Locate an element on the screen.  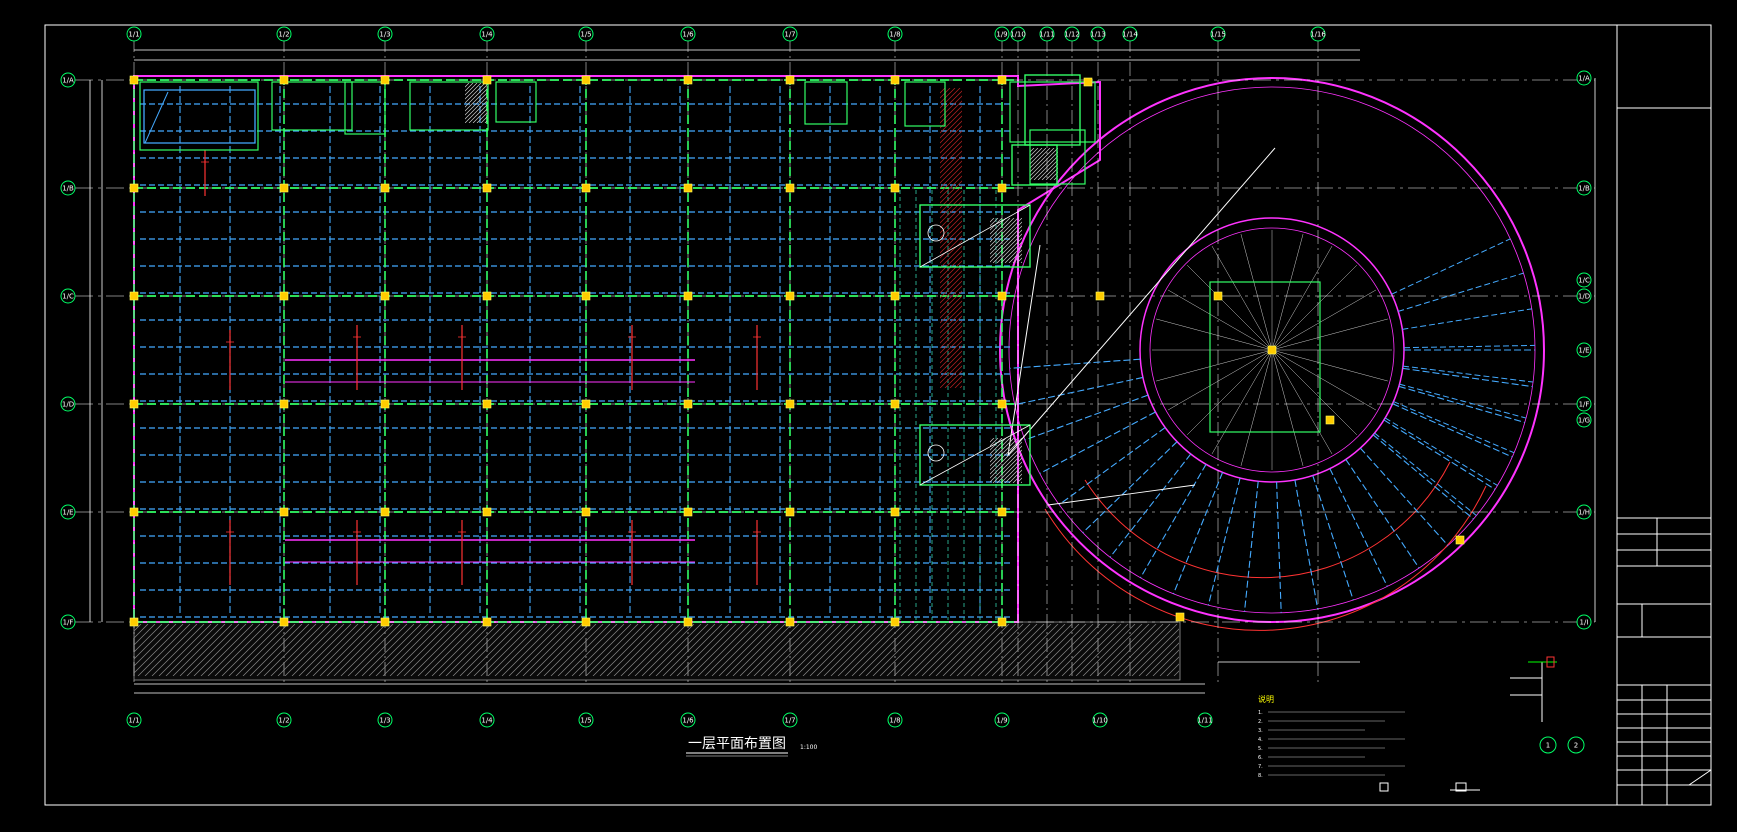
bottom-axis-bubble-label: 1/5 is located at coordinates (585, 721).